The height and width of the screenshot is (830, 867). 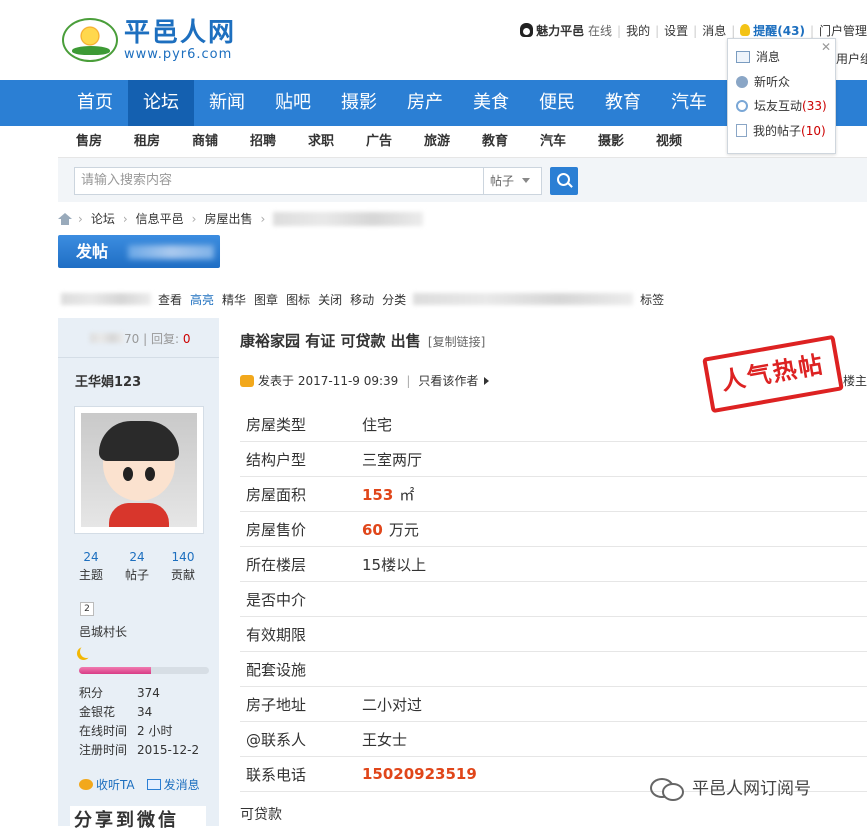 I want to click on avatar-image, so click(x=139, y=470).